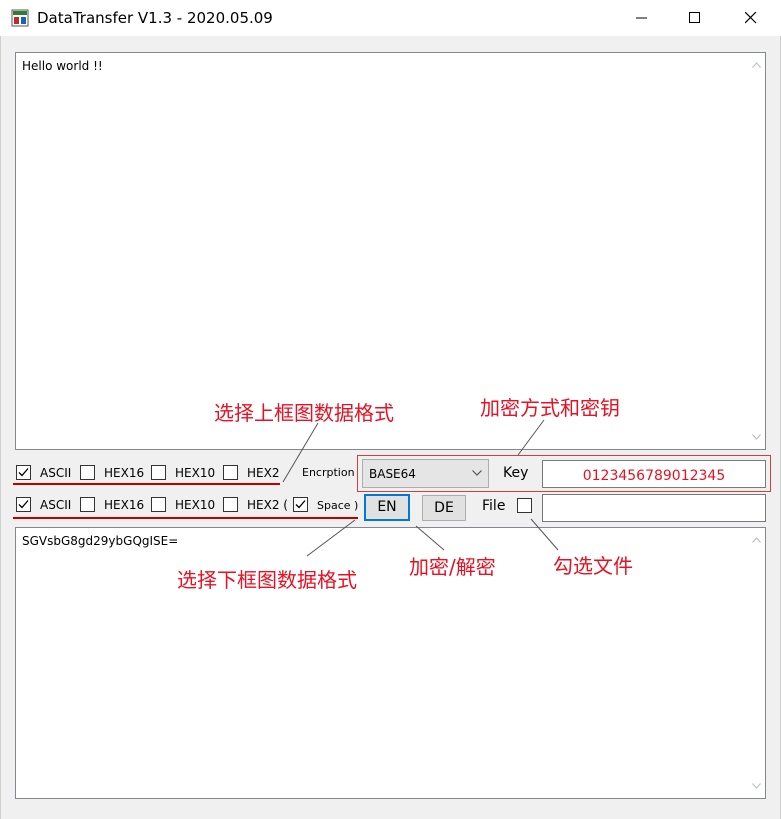 The width and height of the screenshot is (781, 819). I want to click on annotation-lower-format: 选择下框图数据格式, so click(267, 580).